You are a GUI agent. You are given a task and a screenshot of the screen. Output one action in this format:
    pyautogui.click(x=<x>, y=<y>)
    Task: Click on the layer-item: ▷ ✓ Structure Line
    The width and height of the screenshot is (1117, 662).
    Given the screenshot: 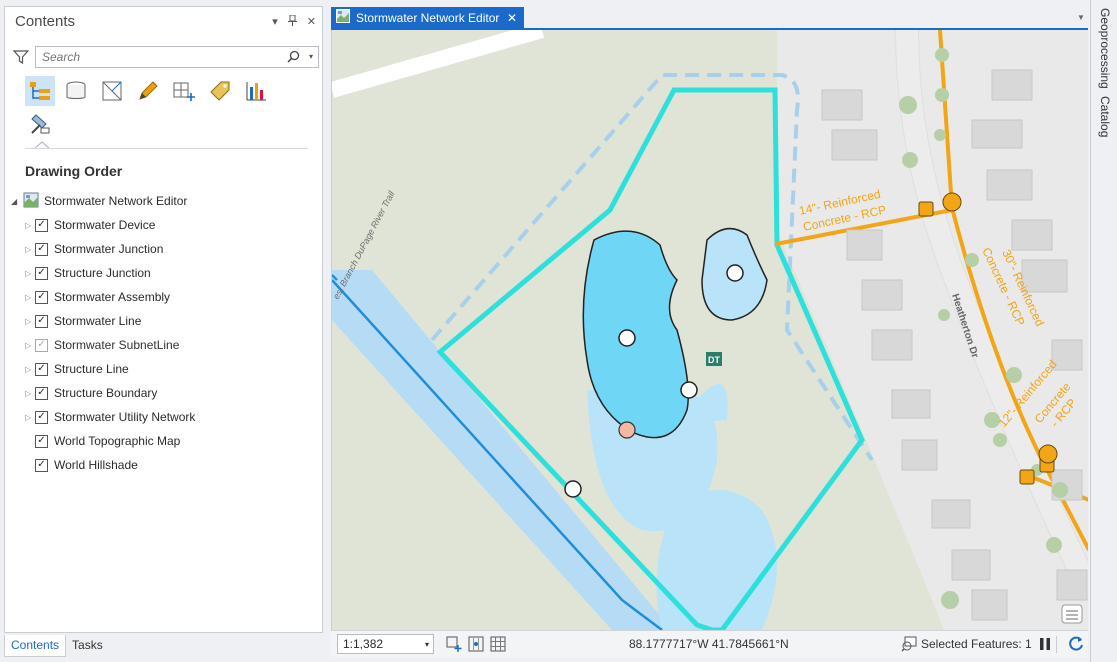 What is the action you would take?
    pyautogui.click(x=161, y=369)
    